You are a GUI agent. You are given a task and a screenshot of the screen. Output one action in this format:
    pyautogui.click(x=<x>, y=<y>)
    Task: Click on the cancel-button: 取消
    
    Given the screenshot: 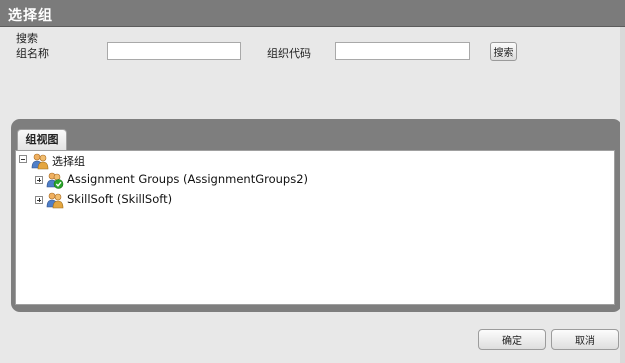 What is the action you would take?
    pyautogui.click(x=585, y=339)
    